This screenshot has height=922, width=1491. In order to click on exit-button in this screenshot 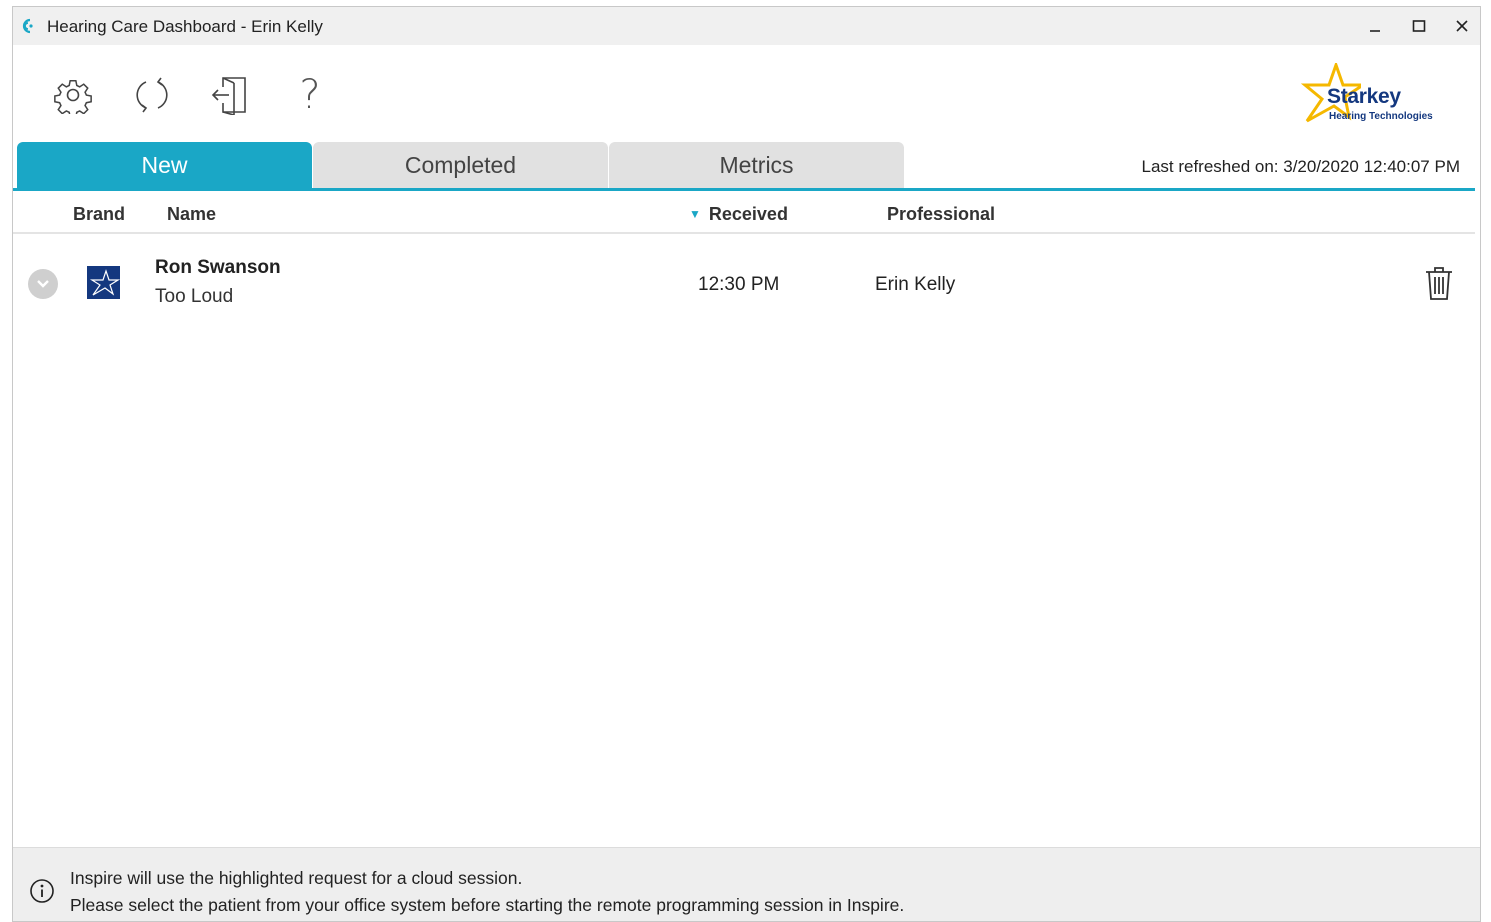, I will do `click(230, 95)`.